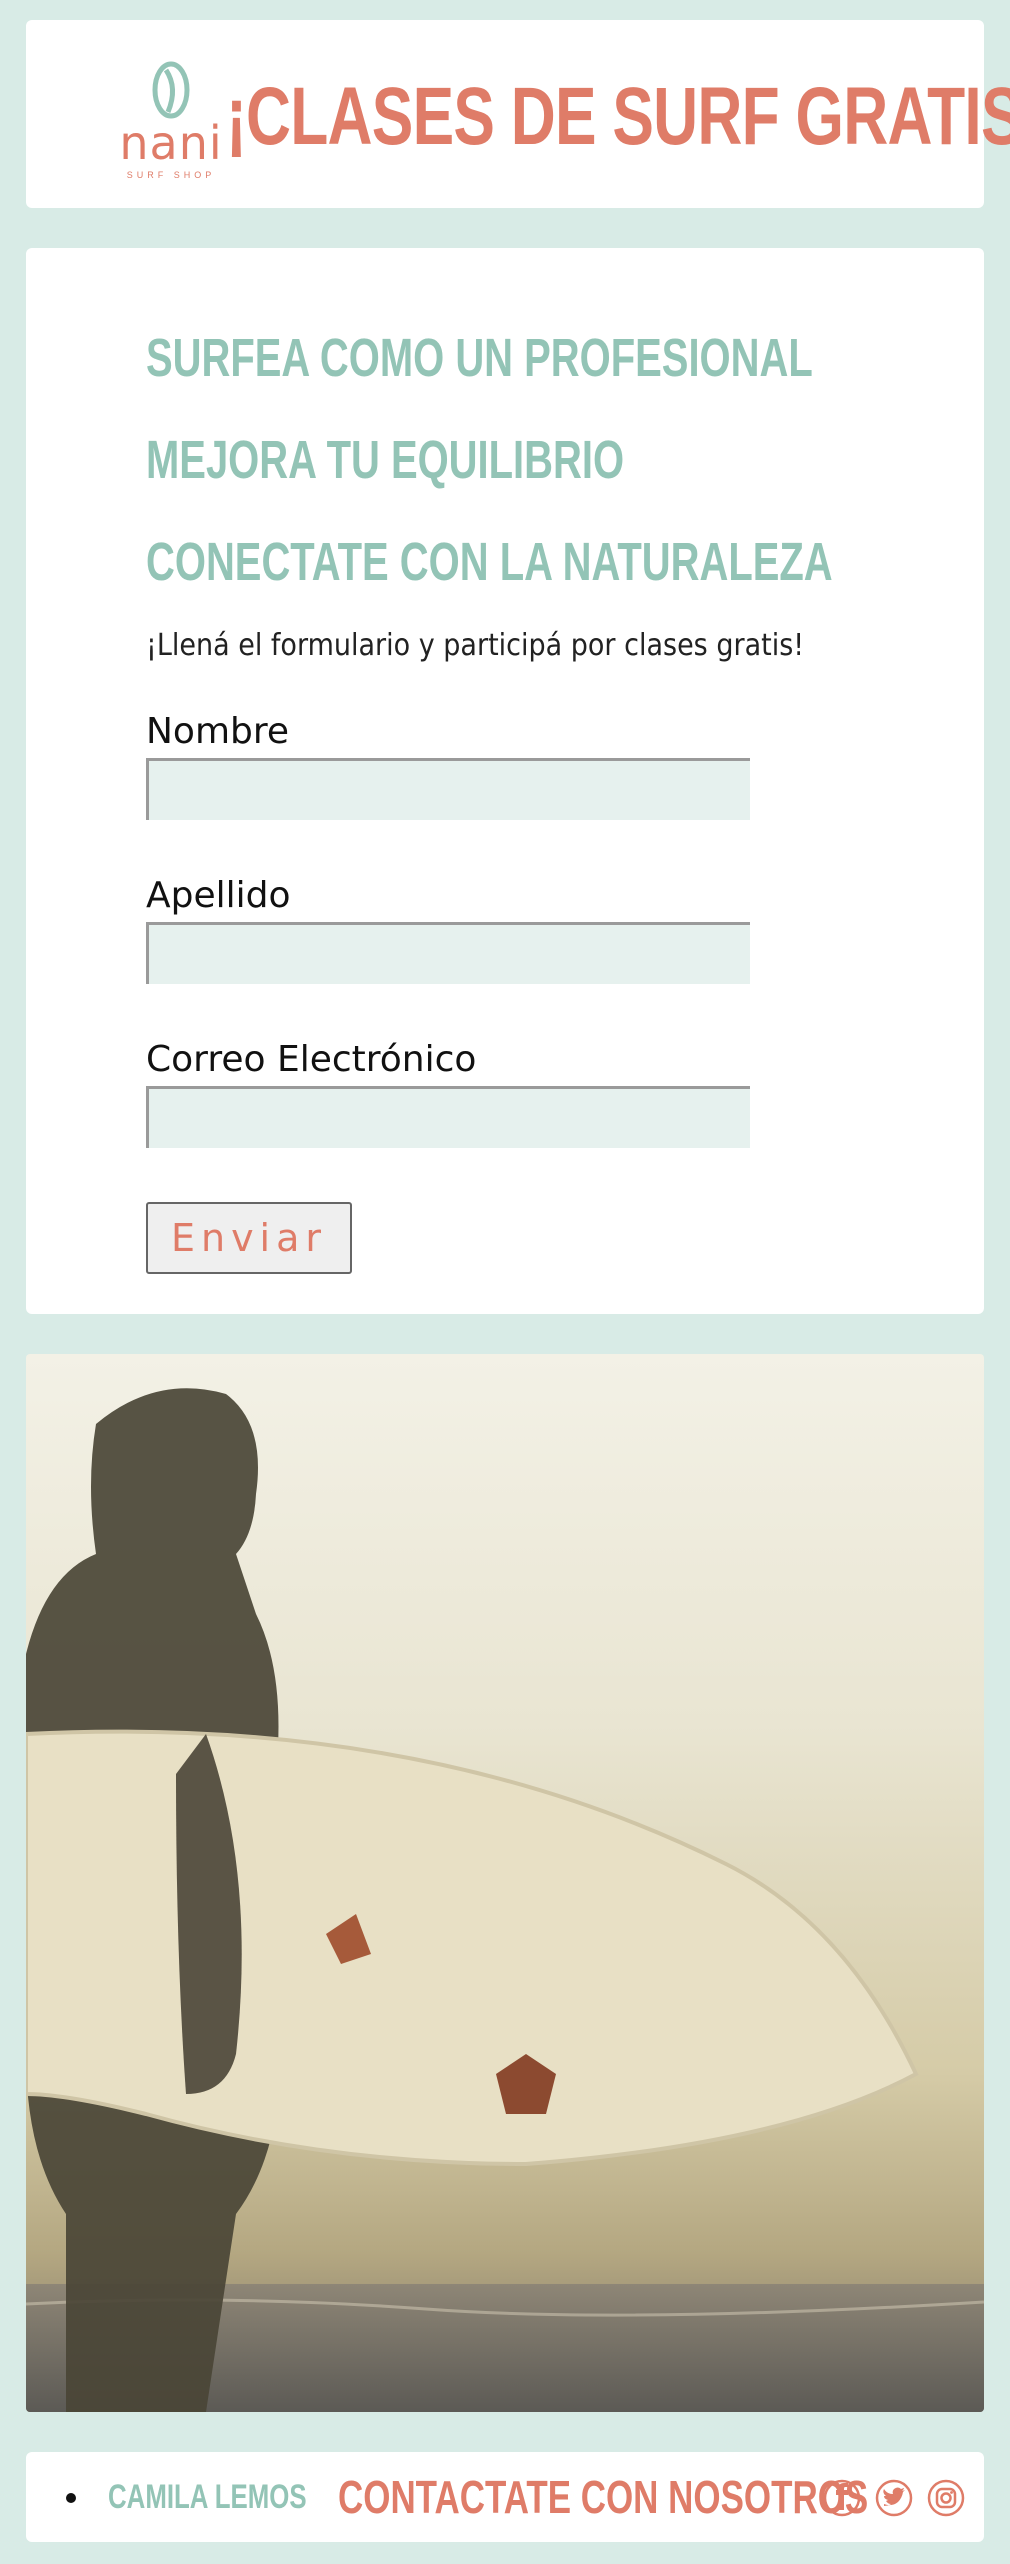 The image size is (1010, 2564). What do you see at coordinates (894, 2498) in the screenshot?
I see `twitter-icon` at bounding box center [894, 2498].